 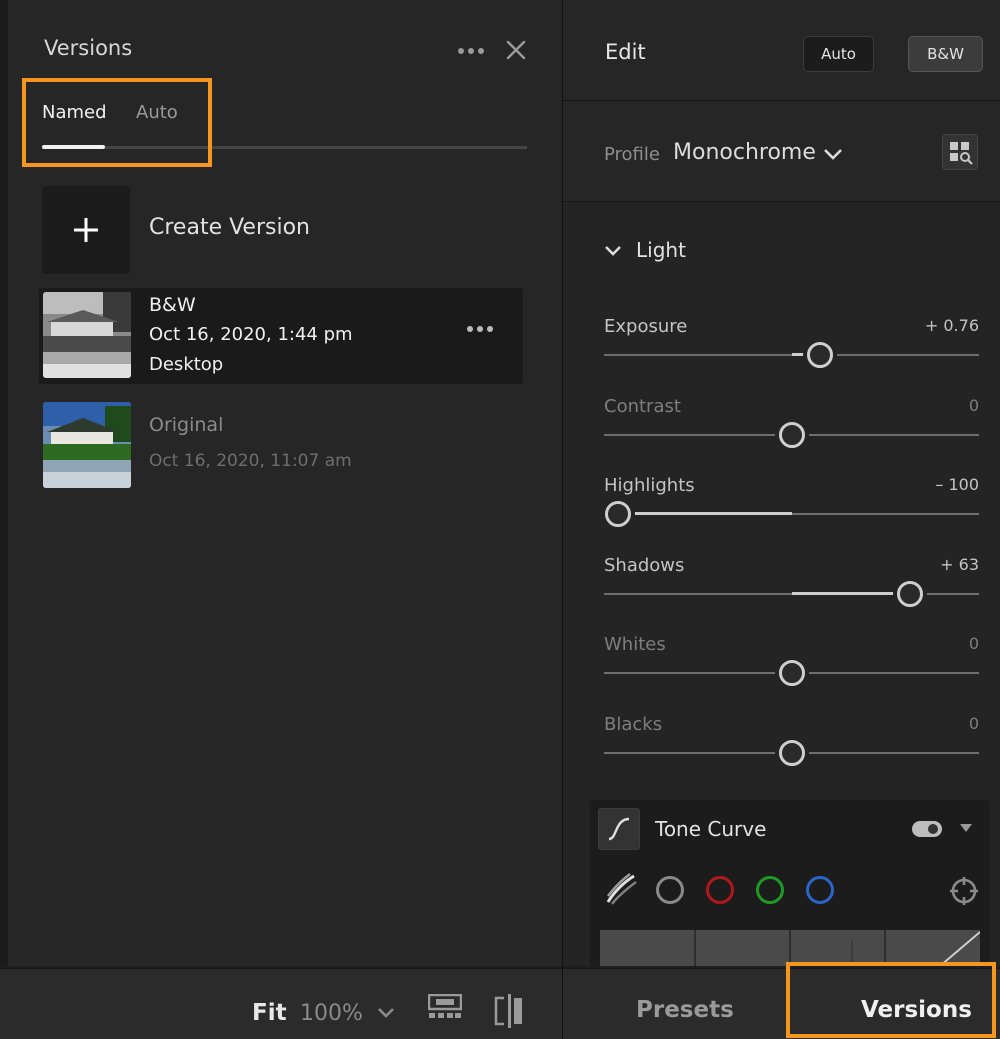 What do you see at coordinates (186, 364) in the screenshot?
I see `version-source: Desktop` at bounding box center [186, 364].